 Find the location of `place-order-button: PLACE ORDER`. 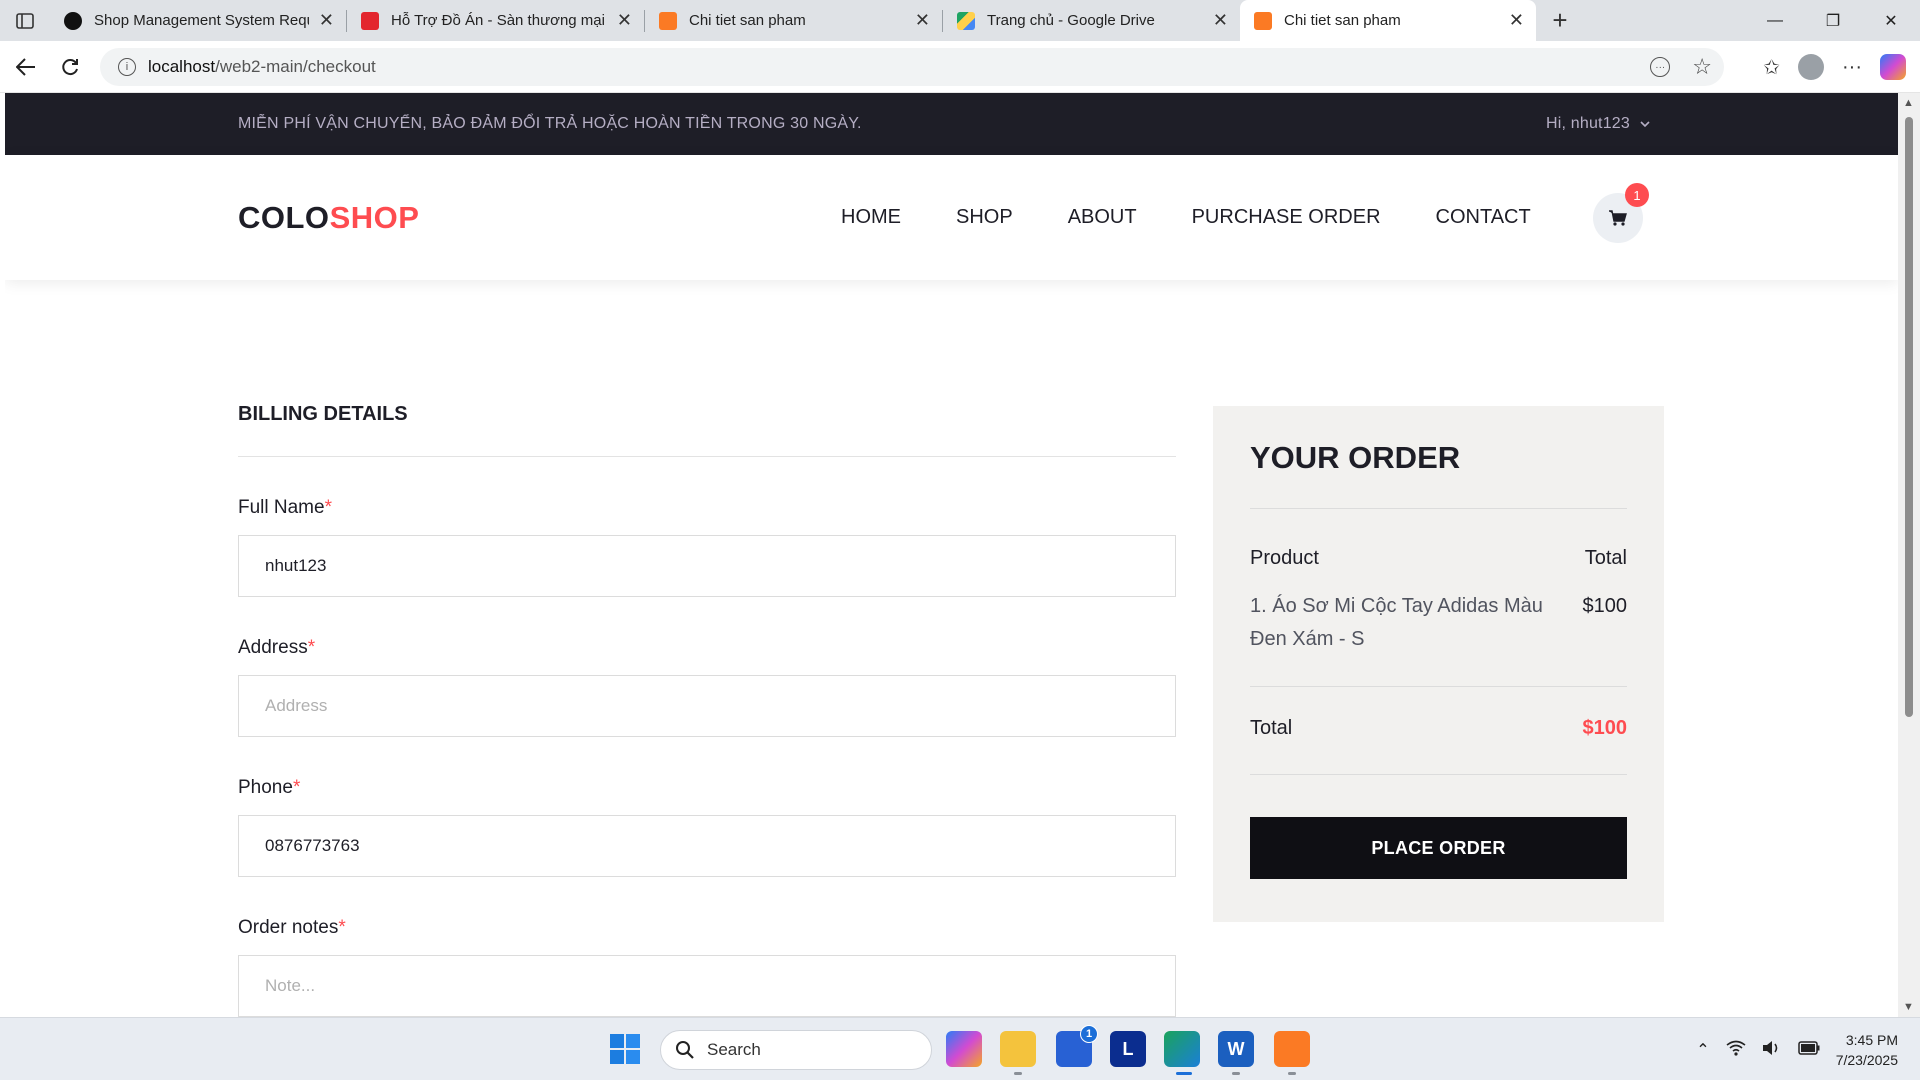

place-order-button: PLACE ORDER is located at coordinates (1438, 848).